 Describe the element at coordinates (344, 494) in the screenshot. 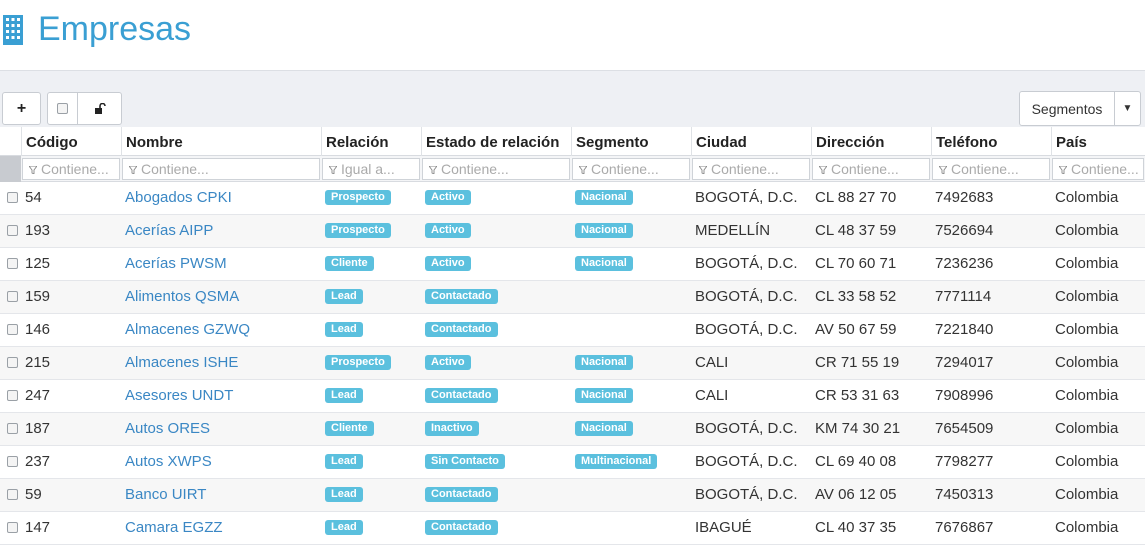

I see `status-badge: Lead` at that location.